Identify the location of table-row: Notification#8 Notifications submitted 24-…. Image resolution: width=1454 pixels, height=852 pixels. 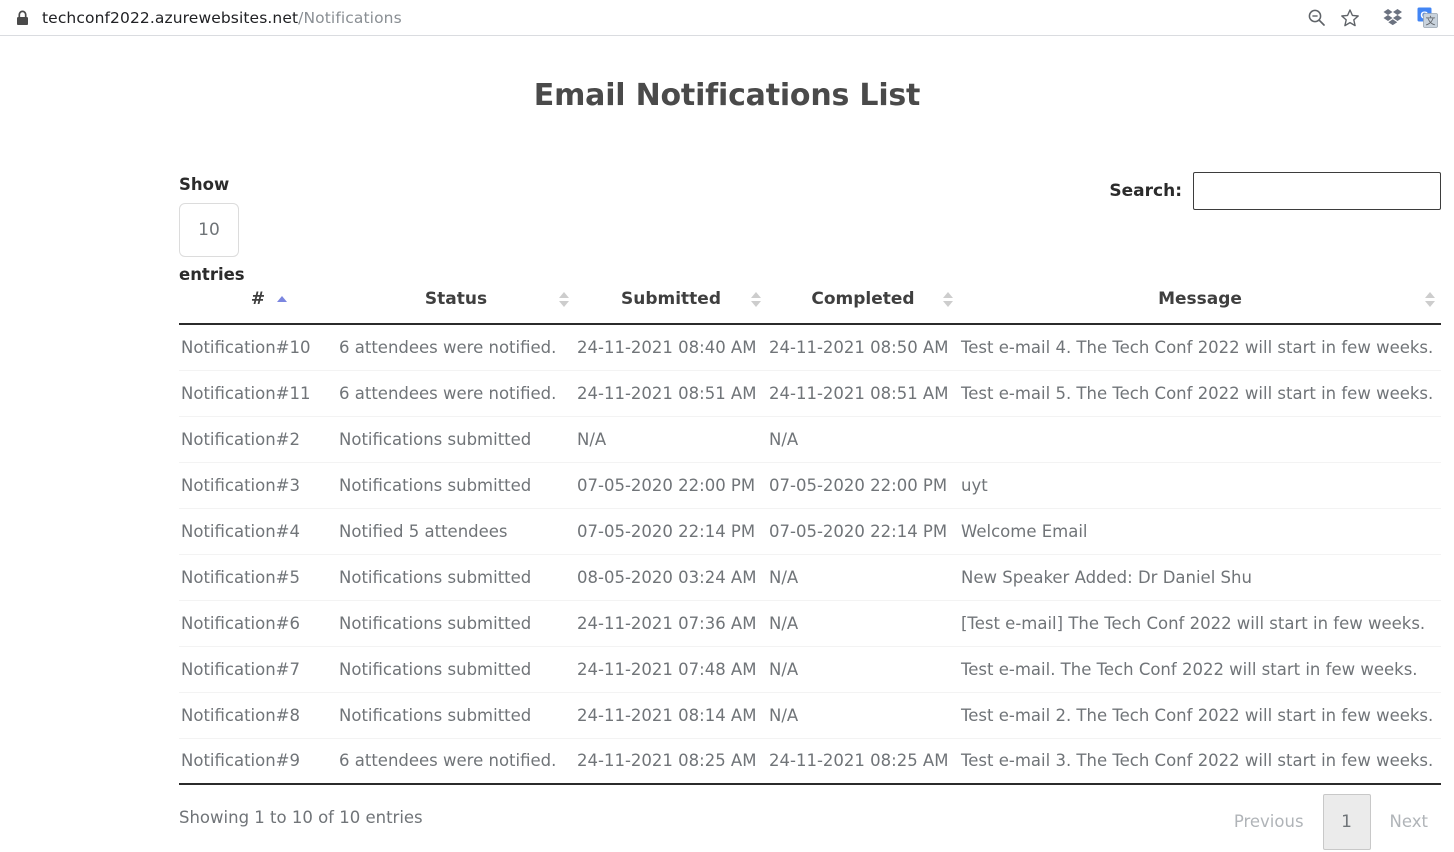
(810, 715).